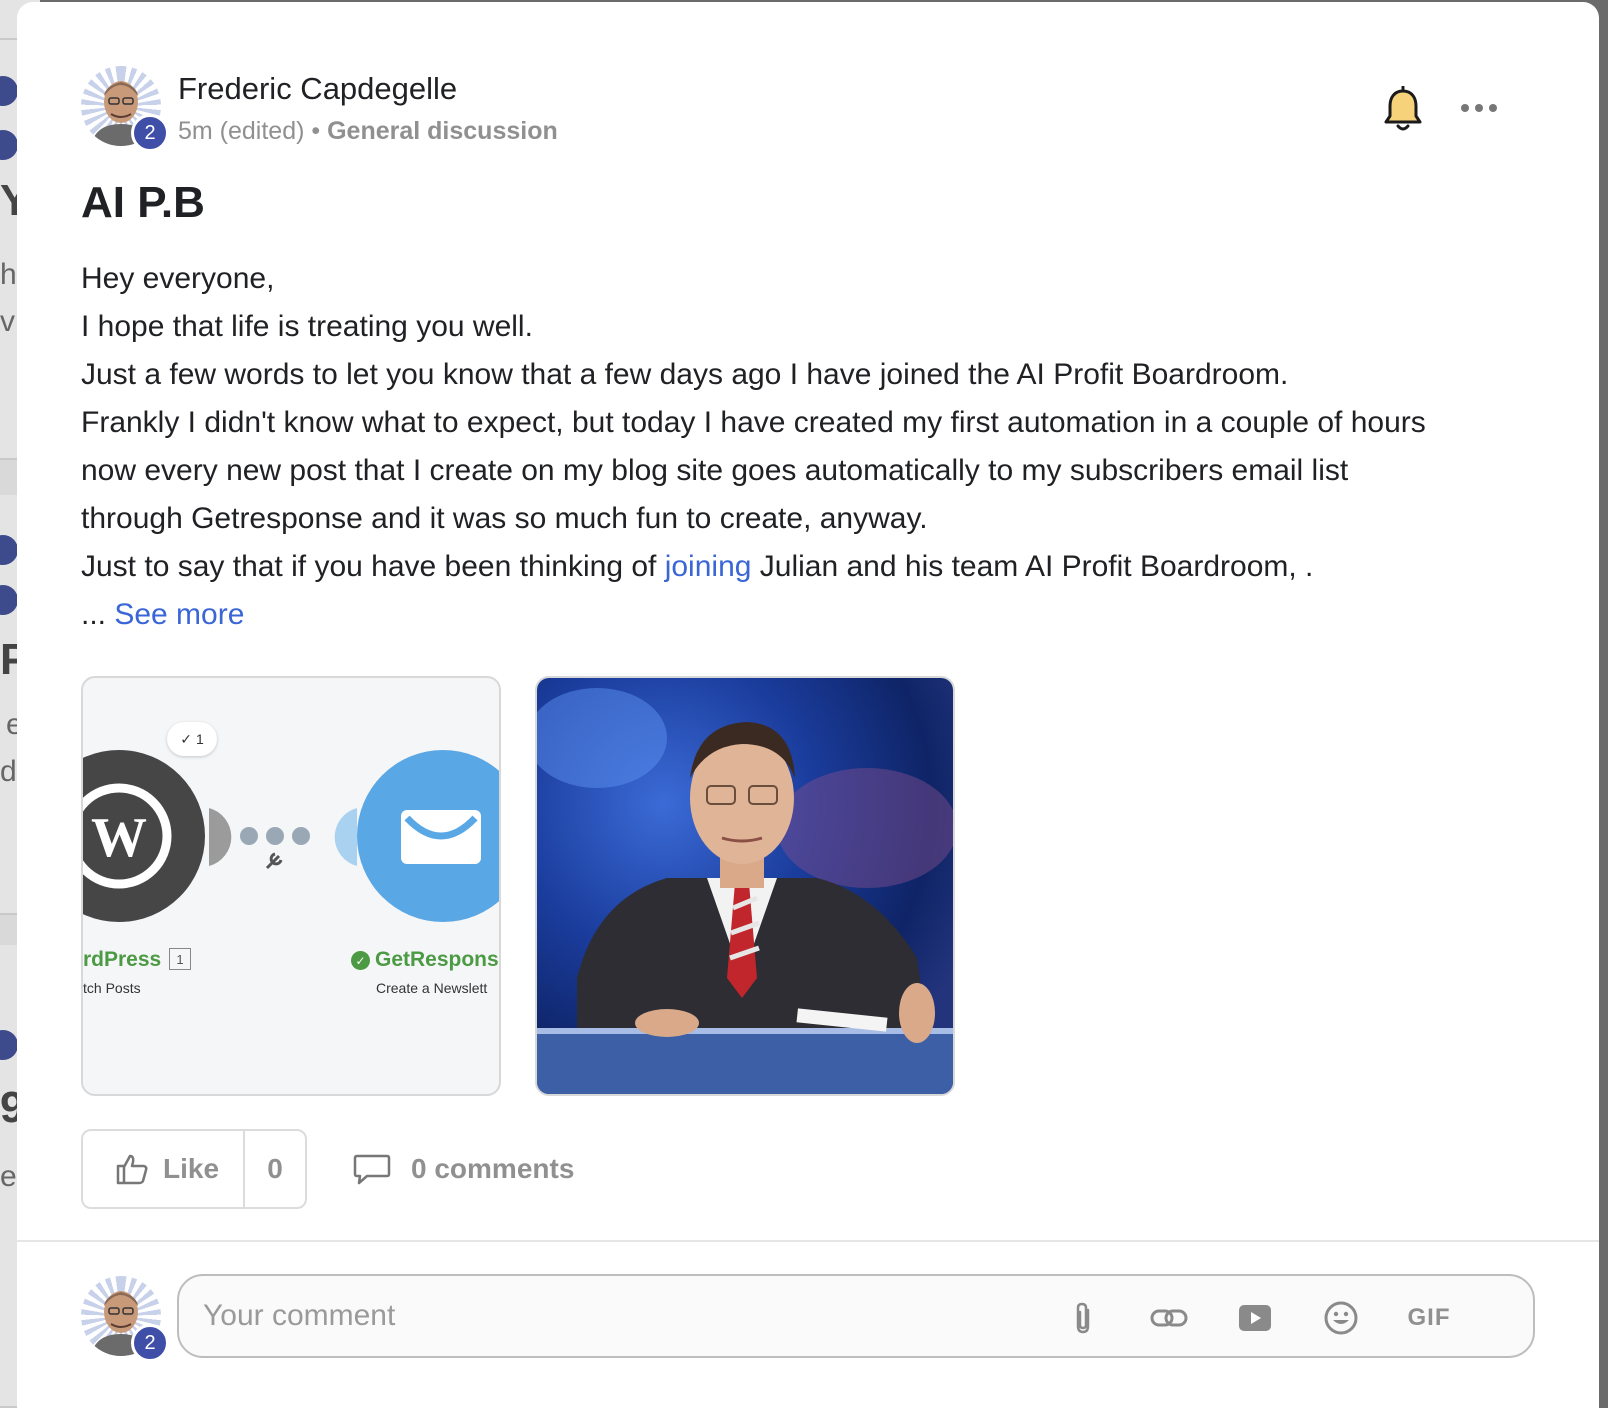 Image resolution: width=1608 pixels, height=1408 pixels. I want to click on video-button, so click(1255, 1318).